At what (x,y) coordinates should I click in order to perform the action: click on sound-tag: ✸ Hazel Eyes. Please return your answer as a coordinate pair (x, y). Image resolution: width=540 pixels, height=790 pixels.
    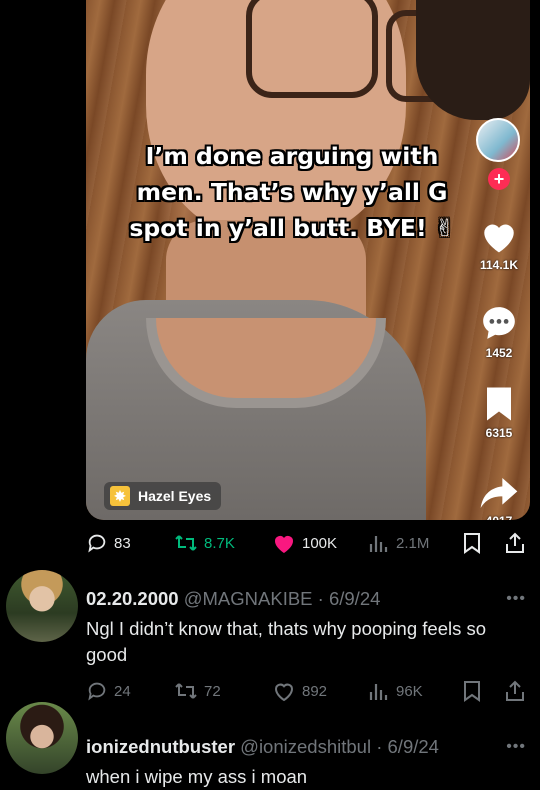
    Looking at the image, I should click on (163, 496).